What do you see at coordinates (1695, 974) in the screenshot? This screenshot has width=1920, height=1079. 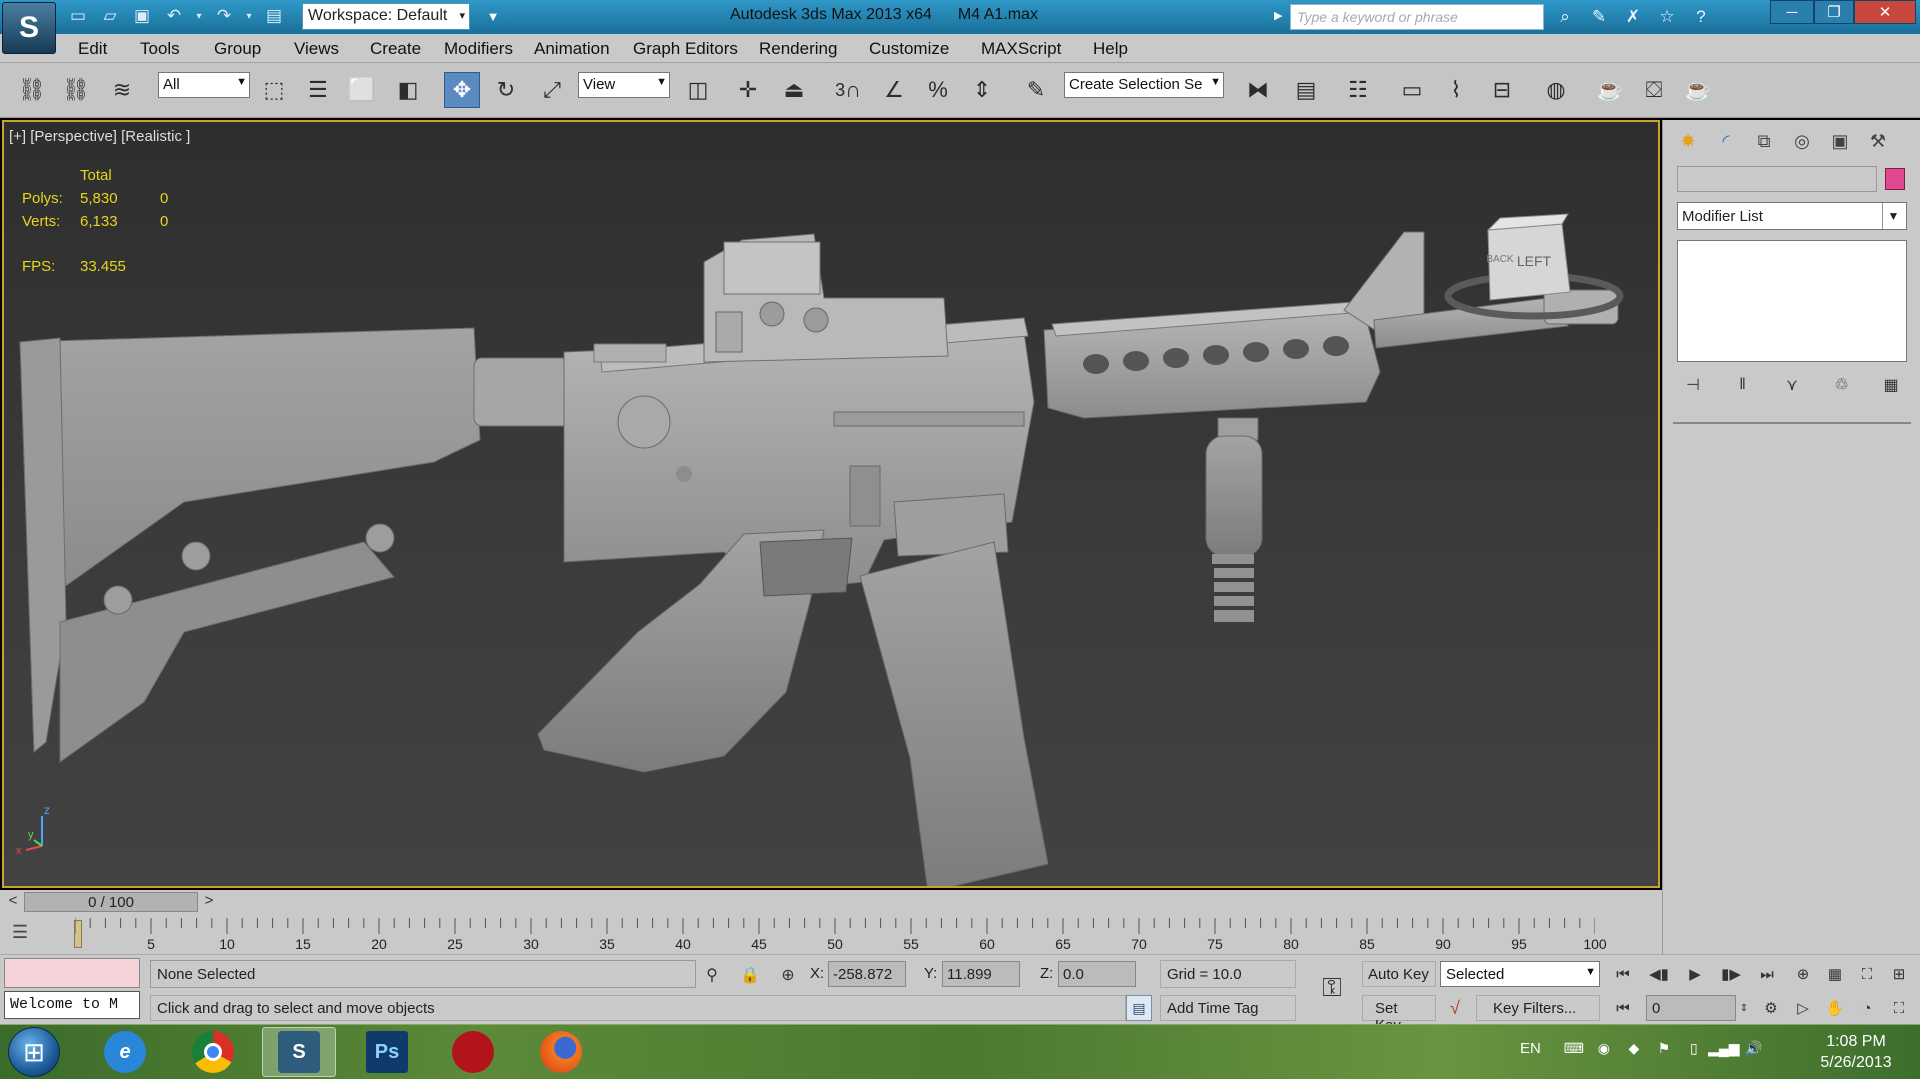 I see `play-icon: ▶` at bounding box center [1695, 974].